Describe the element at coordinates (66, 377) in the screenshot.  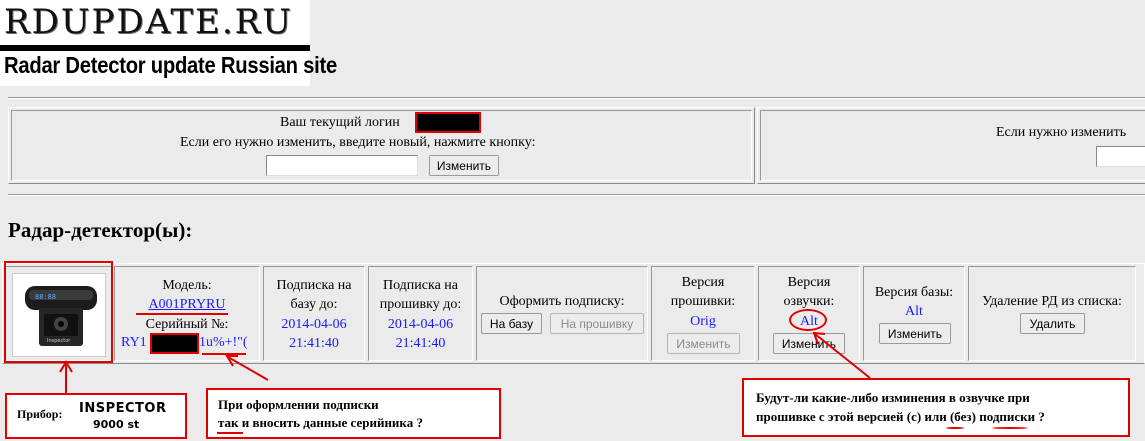
I see `device-arrow` at that location.